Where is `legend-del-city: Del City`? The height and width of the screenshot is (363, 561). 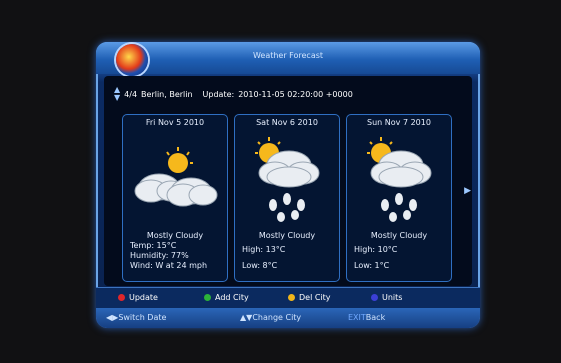 legend-del-city: Del City is located at coordinates (309, 297).